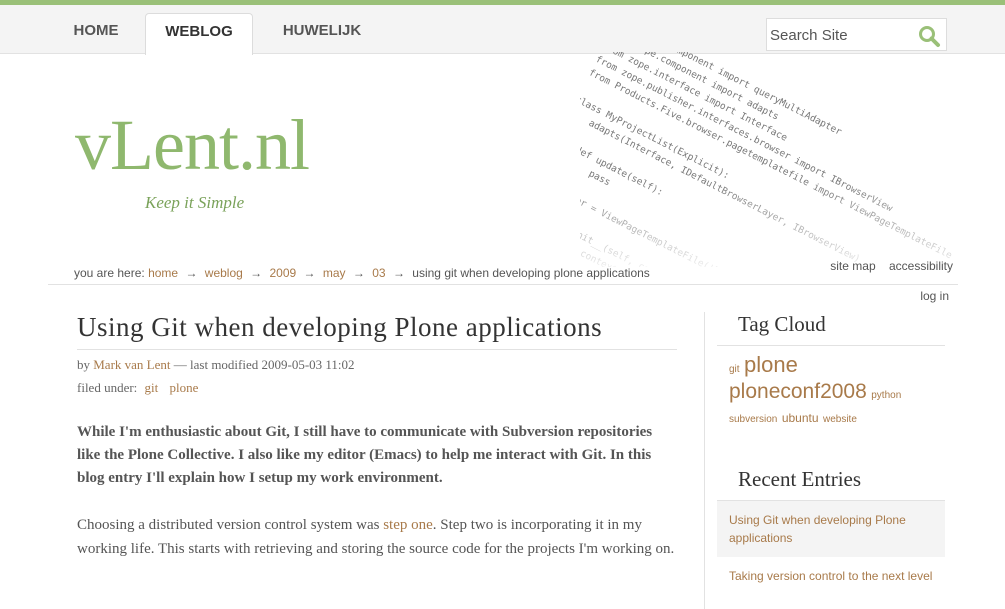 This screenshot has width=1005, height=609. Describe the element at coordinates (283, 273) in the screenshot. I see `breadcrumb-year: 2009` at that location.